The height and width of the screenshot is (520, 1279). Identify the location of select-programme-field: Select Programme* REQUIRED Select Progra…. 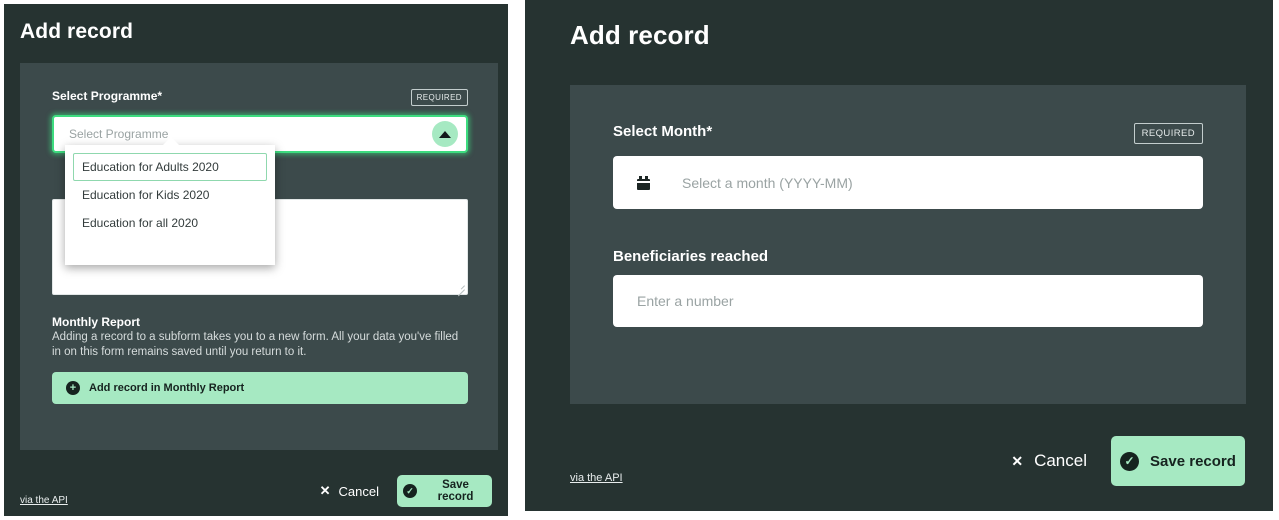
(260, 177).